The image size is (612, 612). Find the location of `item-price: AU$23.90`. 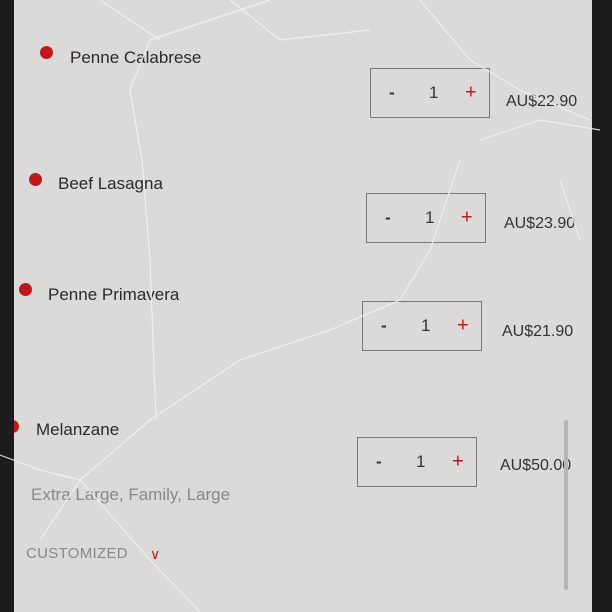

item-price: AU$23.90 is located at coordinates (540, 223).